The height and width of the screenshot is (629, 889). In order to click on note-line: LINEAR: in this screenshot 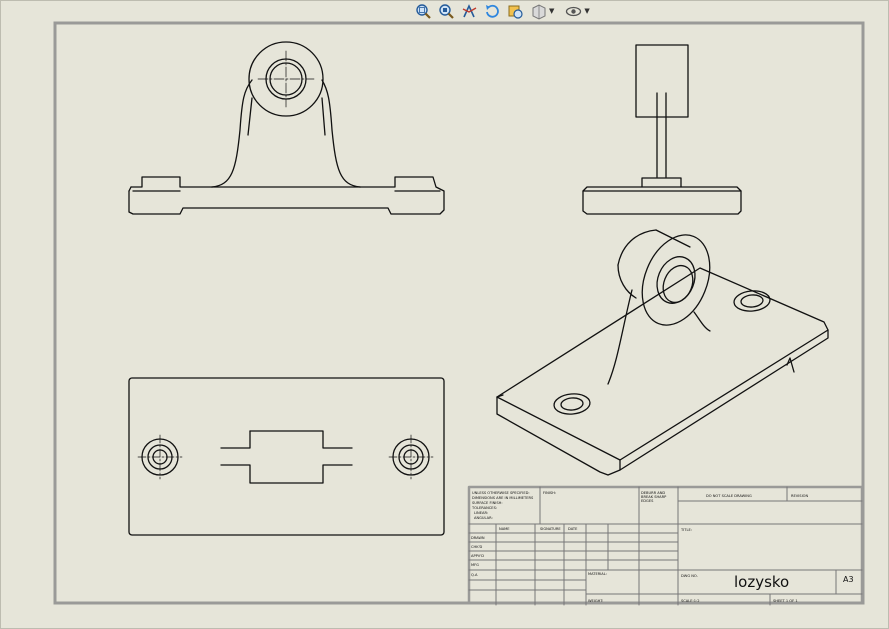, I will do `click(481, 513)`.